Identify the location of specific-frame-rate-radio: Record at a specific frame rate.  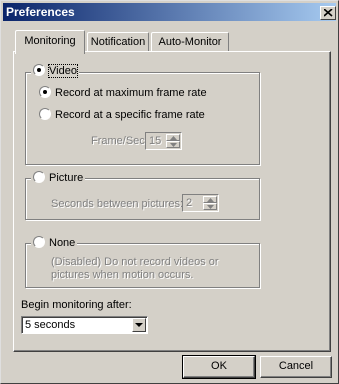
(122, 115).